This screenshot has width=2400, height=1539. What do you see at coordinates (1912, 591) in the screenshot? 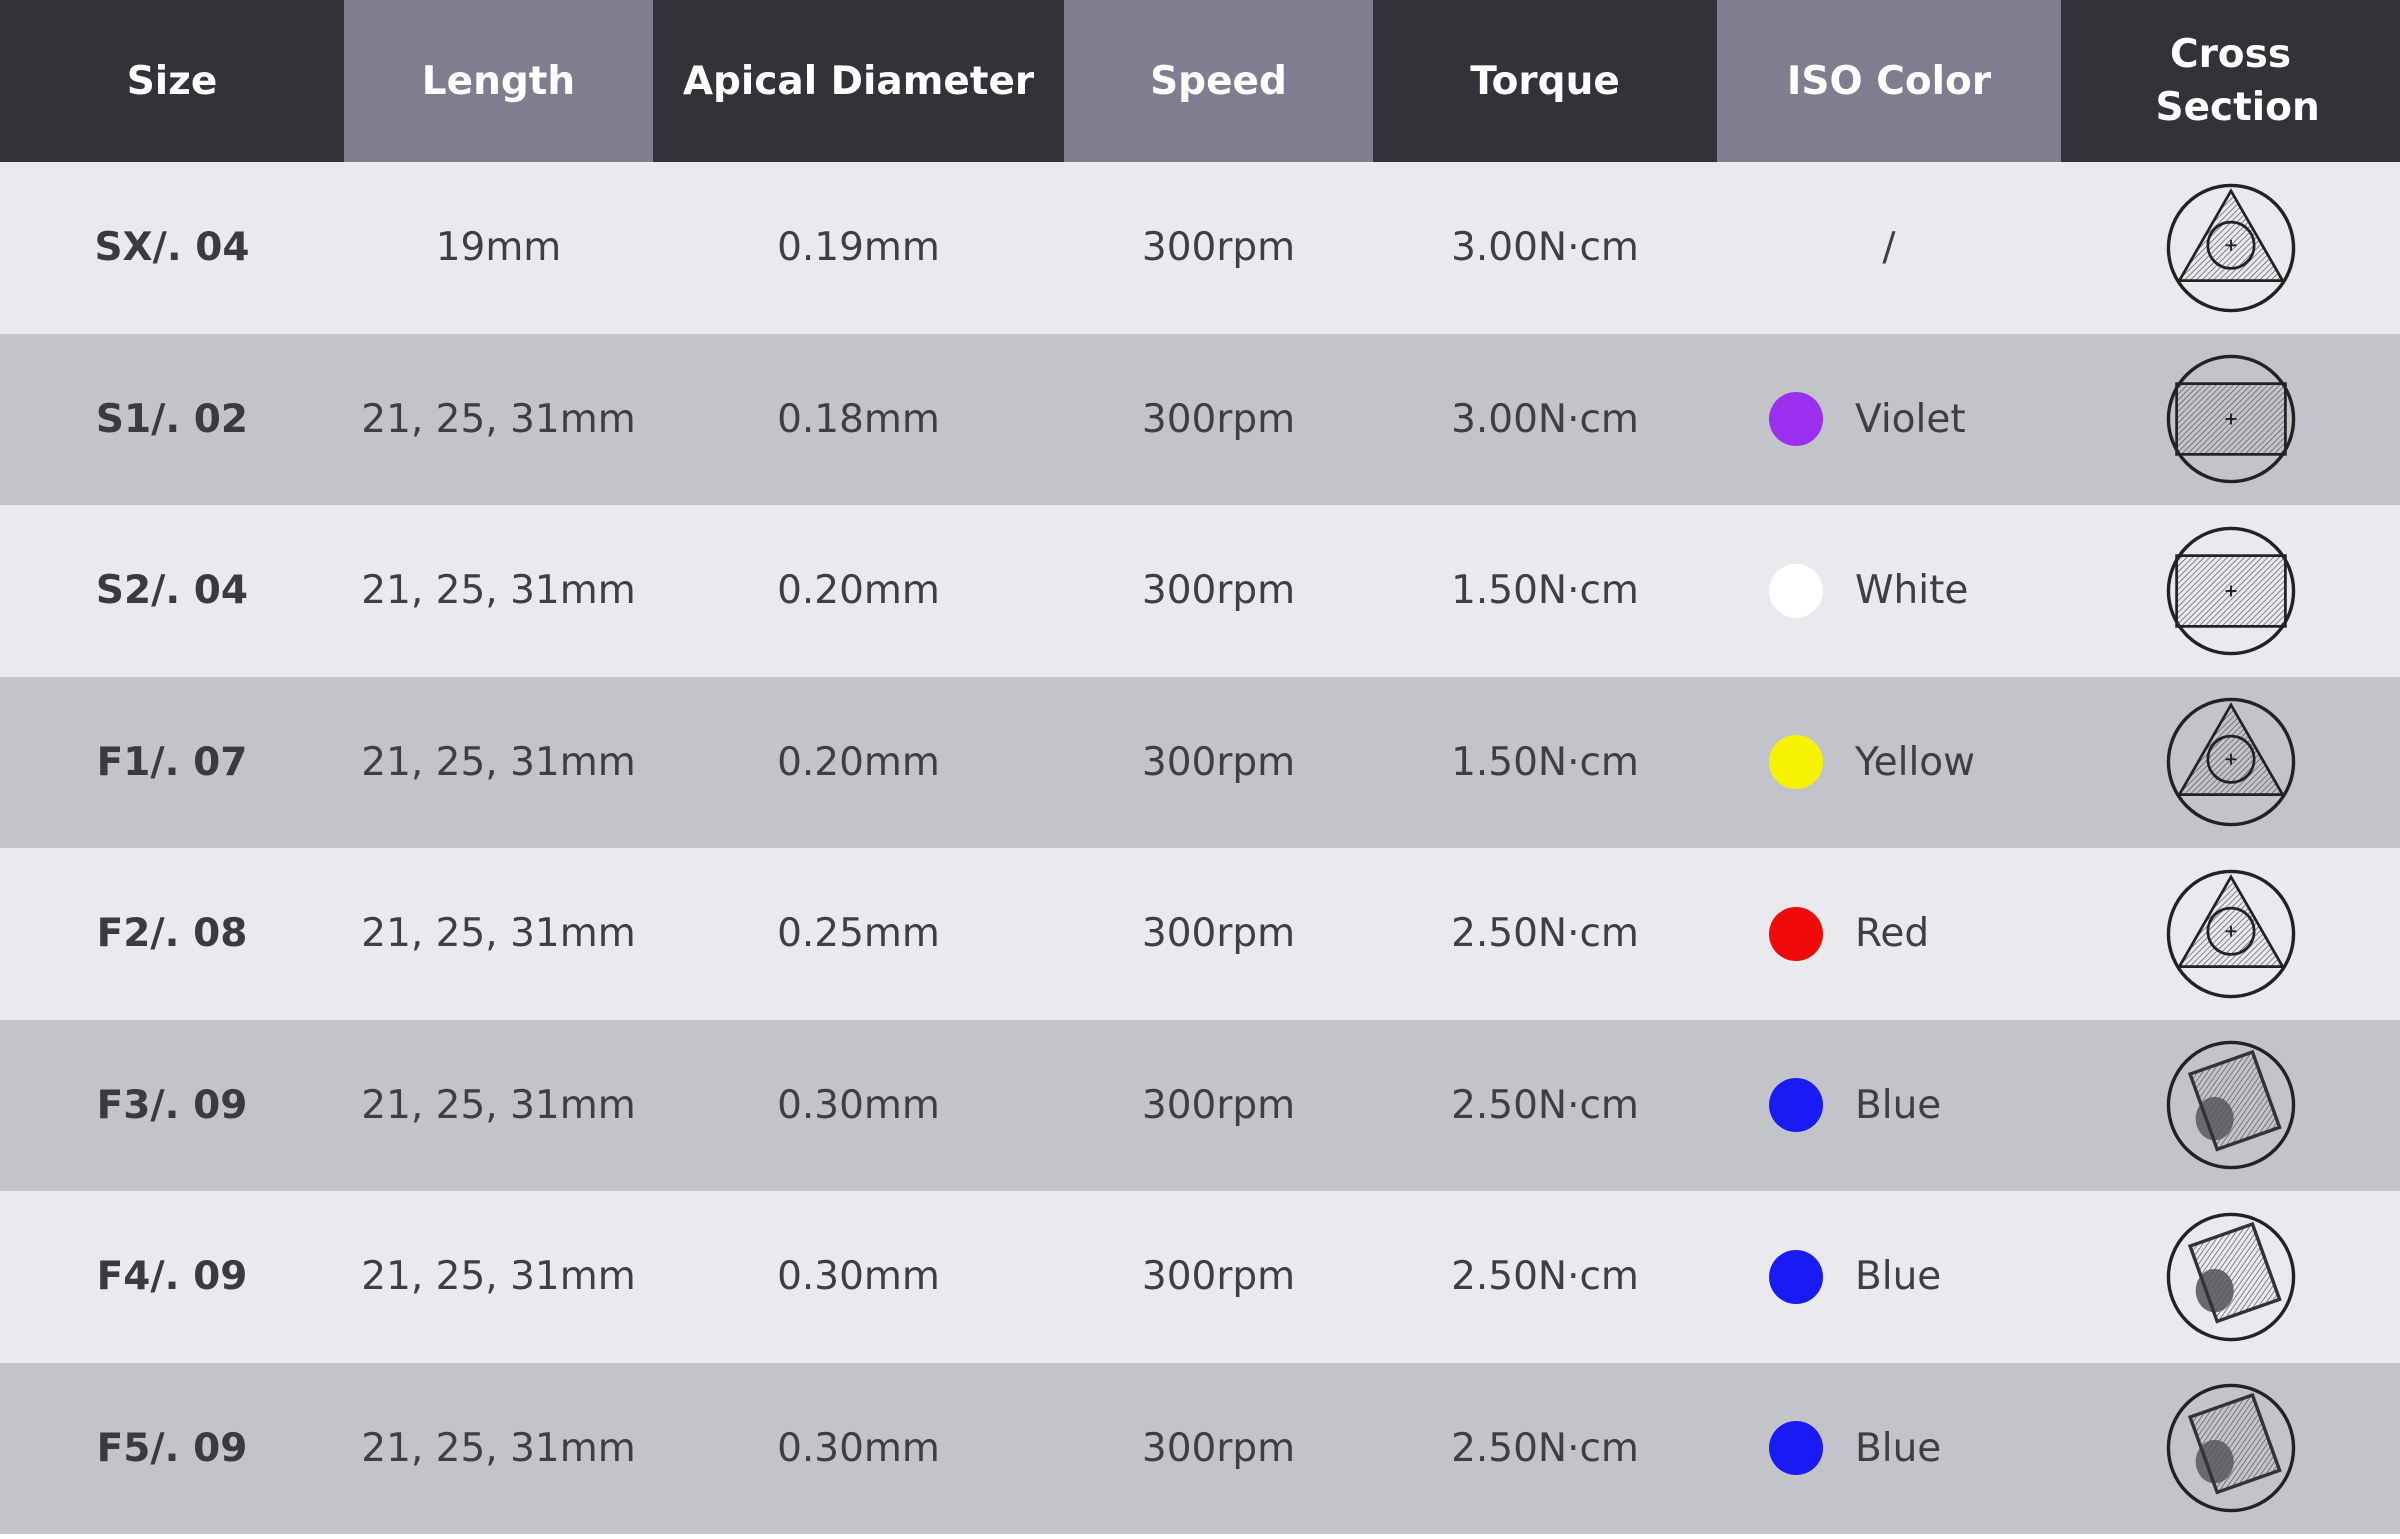
I see `iso-color-name: White` at bounding box center [1912, 591].